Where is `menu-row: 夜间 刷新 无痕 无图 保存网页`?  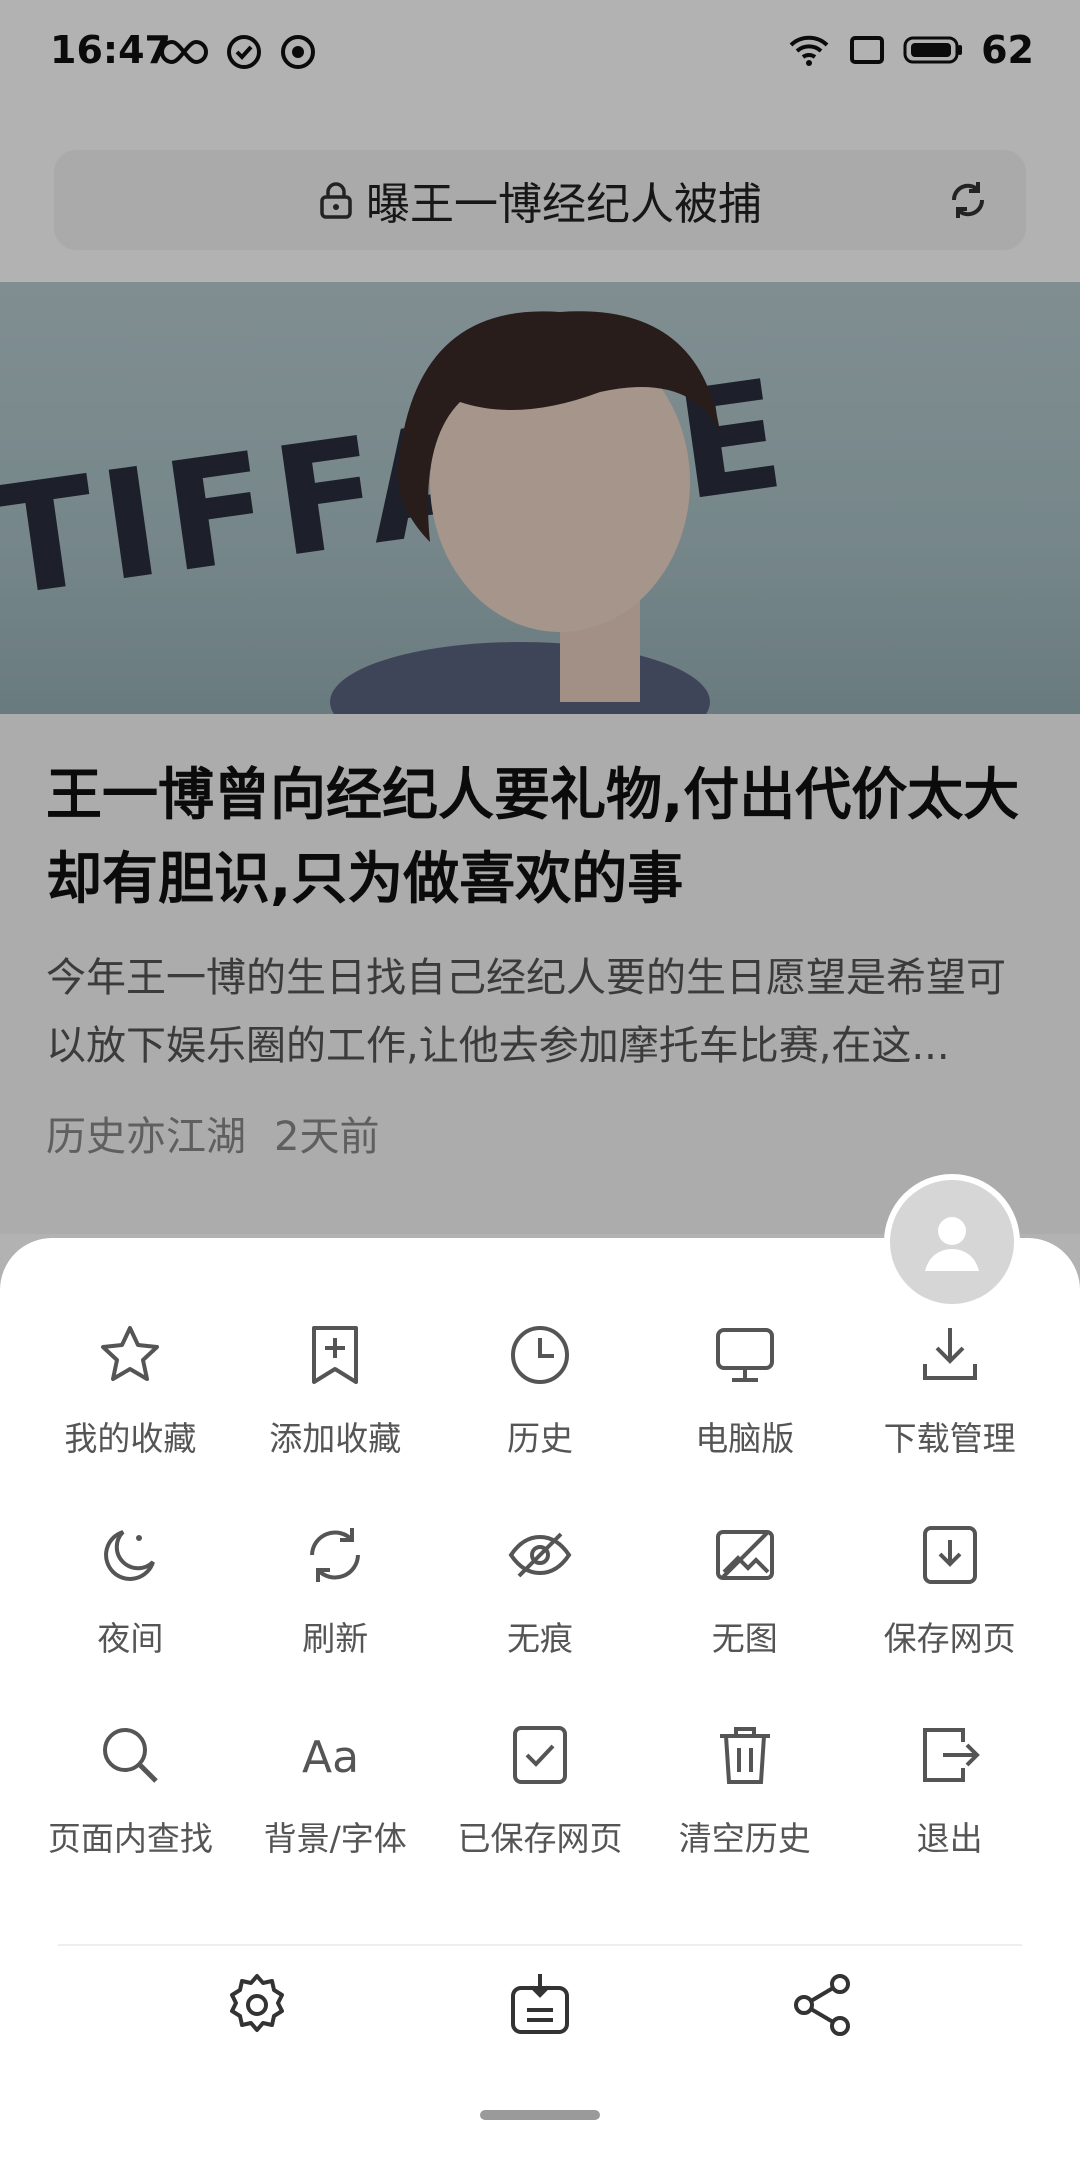 menu-row: 夜间 刷新 无痕 无图 保存网页 is located at coordinates (540, 1600).